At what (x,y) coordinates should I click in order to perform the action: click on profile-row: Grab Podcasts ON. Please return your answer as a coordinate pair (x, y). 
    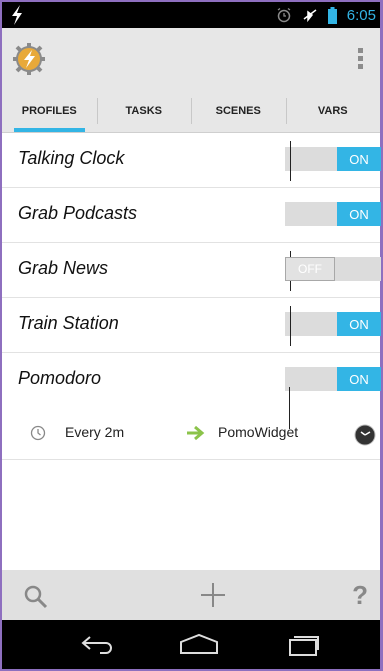
    Looking at the image, I should click on (191, 215).